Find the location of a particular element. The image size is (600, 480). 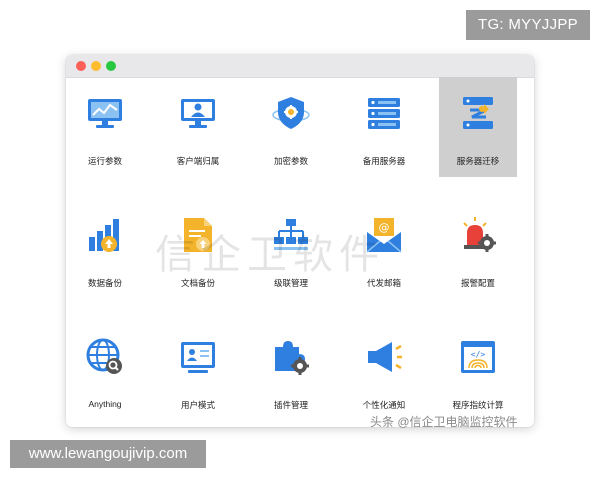

server-stack-icon is located at coordinates (384, 113).